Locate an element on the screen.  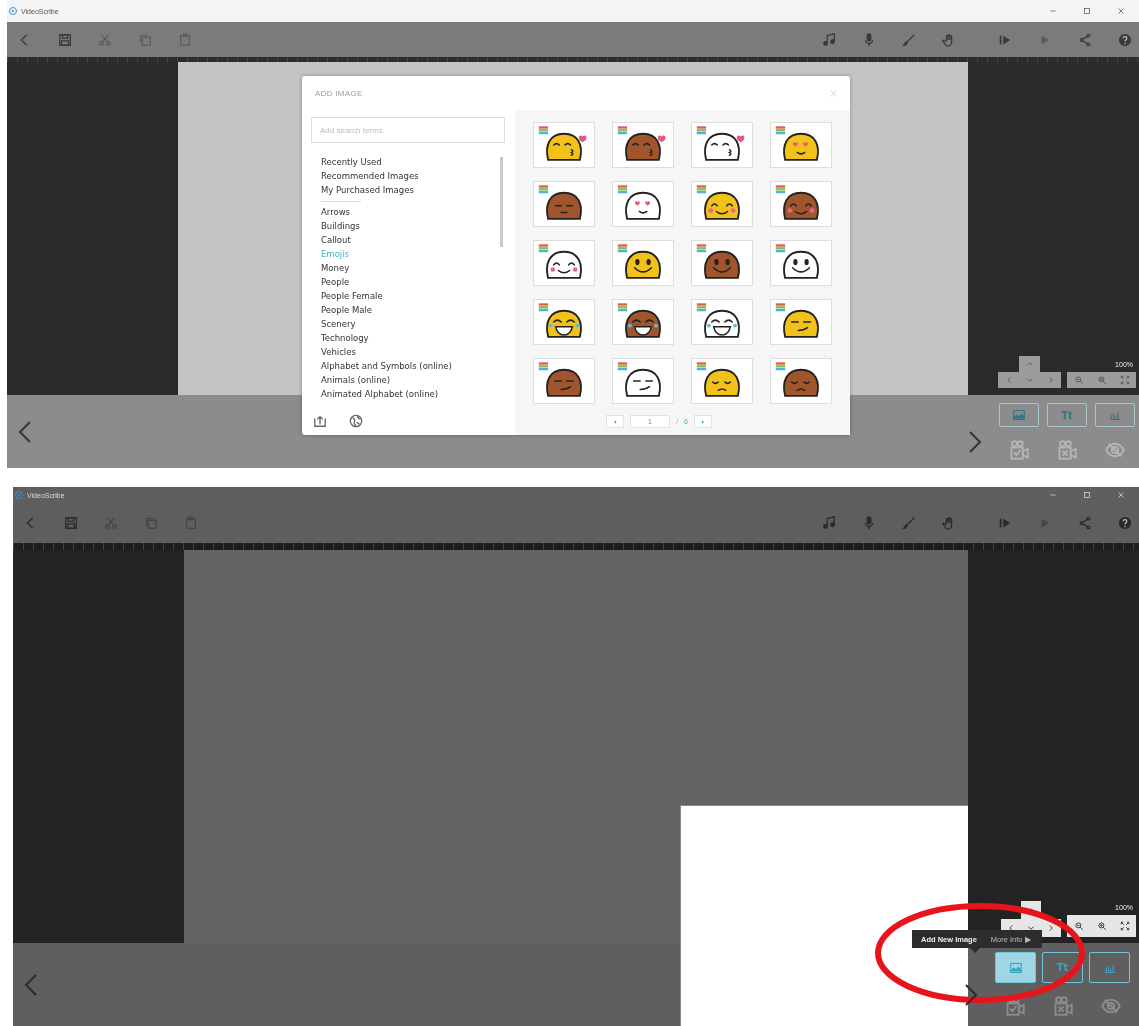
category-item: Arrows is located at coordinates (413, 212).